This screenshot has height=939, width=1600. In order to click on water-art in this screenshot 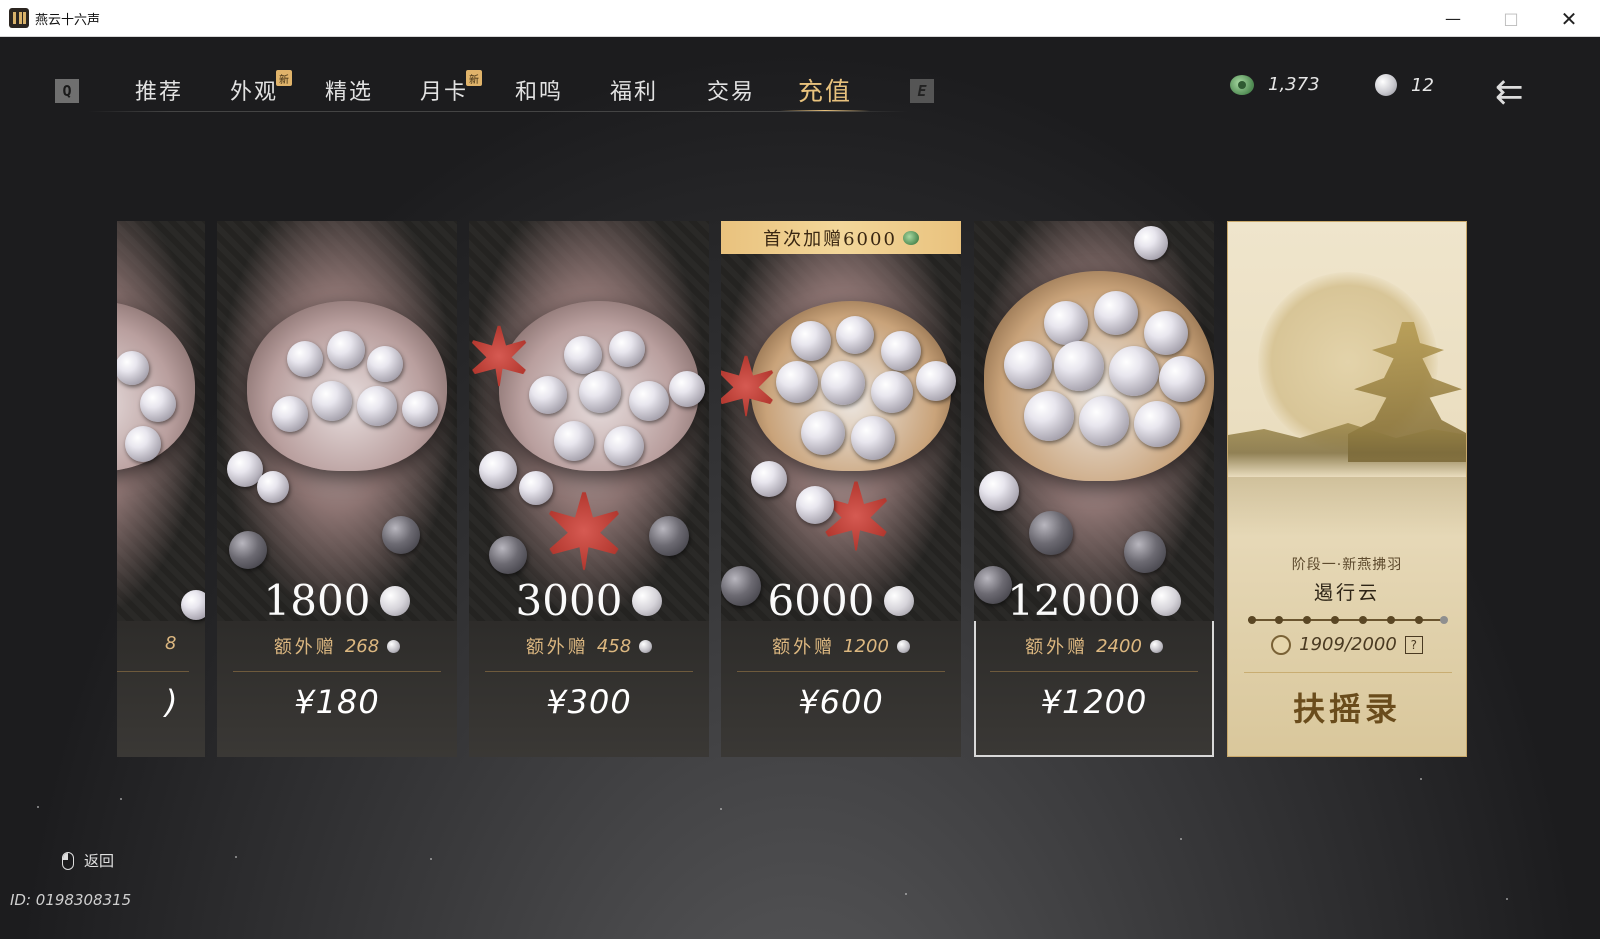, I will do `click(1347, 507)`.